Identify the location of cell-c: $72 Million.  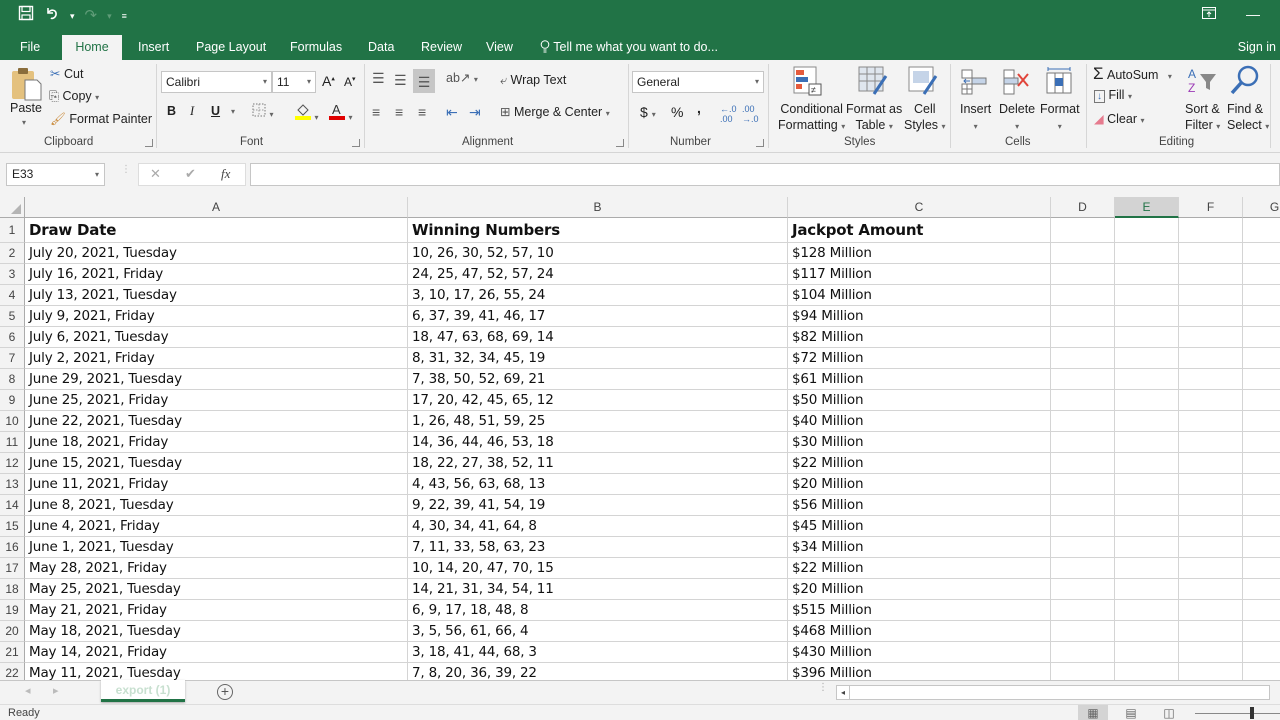
(919, 358).